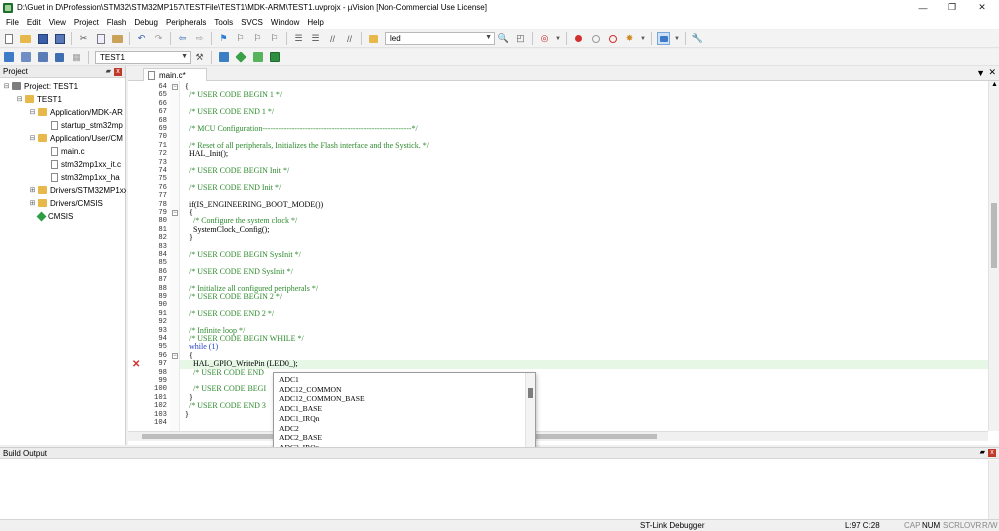  Describe the element at coordinates (240, 57) in the screenshot. I see `manage-run-time-icon` at that location.